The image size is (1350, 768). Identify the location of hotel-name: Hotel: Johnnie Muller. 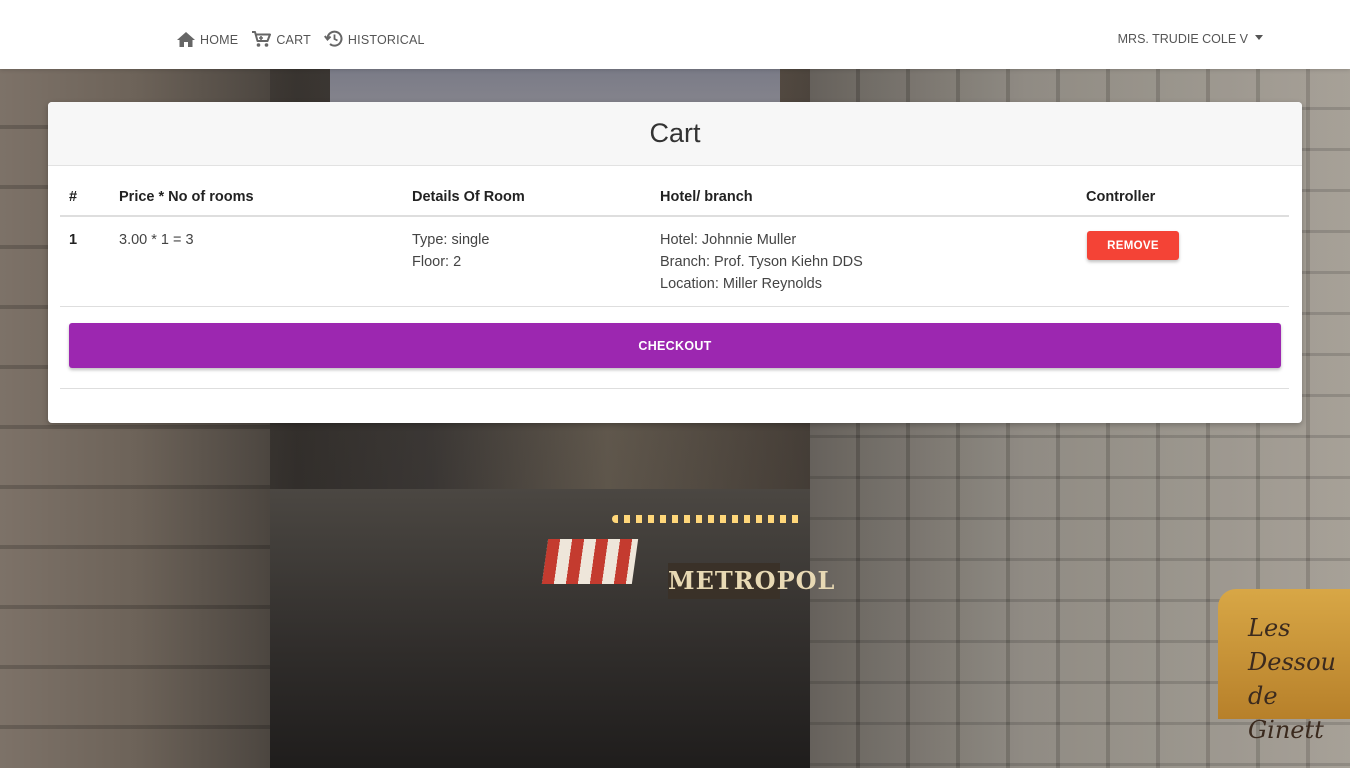
(728, 240).